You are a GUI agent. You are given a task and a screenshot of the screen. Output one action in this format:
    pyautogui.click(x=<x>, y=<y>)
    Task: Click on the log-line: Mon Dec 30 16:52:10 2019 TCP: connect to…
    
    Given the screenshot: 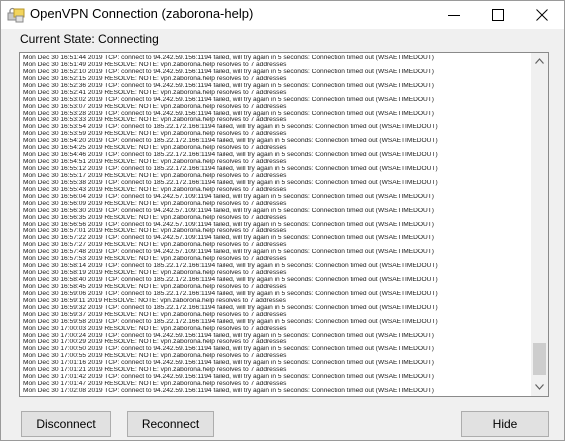 What is the action you would take?
    pyautogui.click(x=228, y=71)
    